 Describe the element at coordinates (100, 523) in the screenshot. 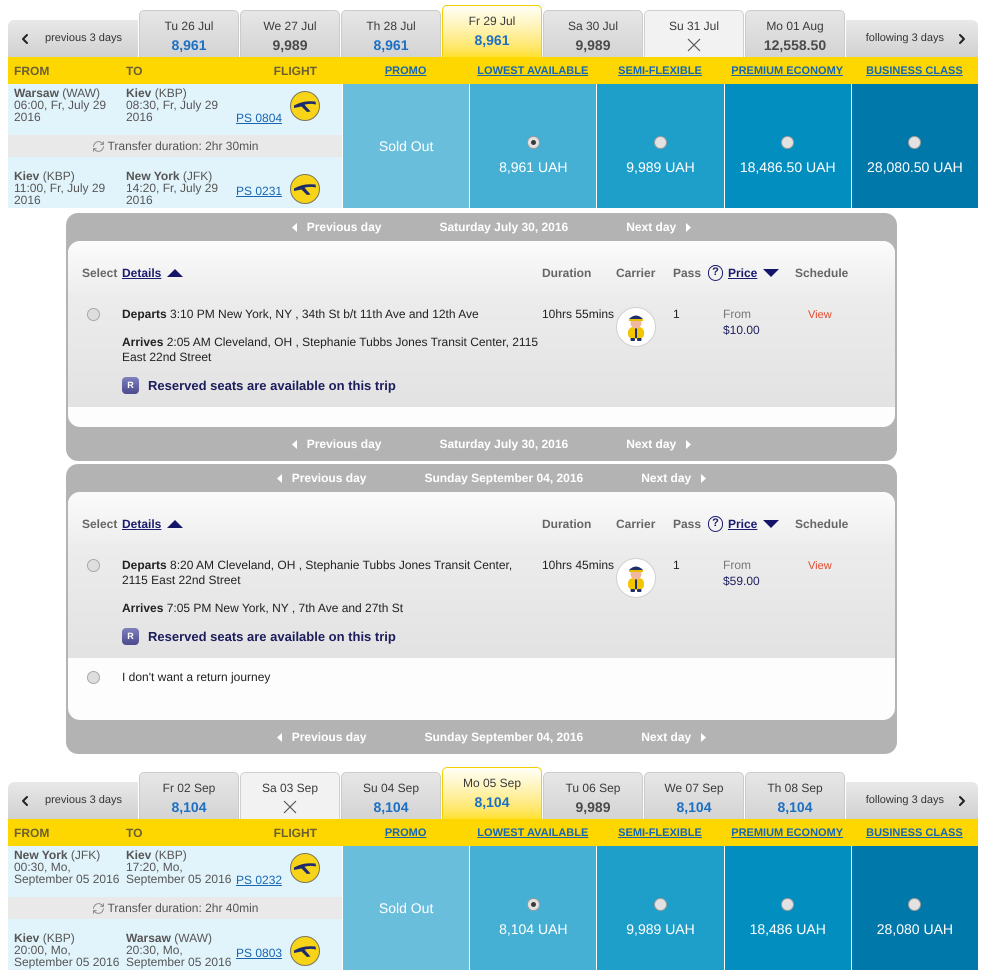

I see `column-header: Select` at that location.